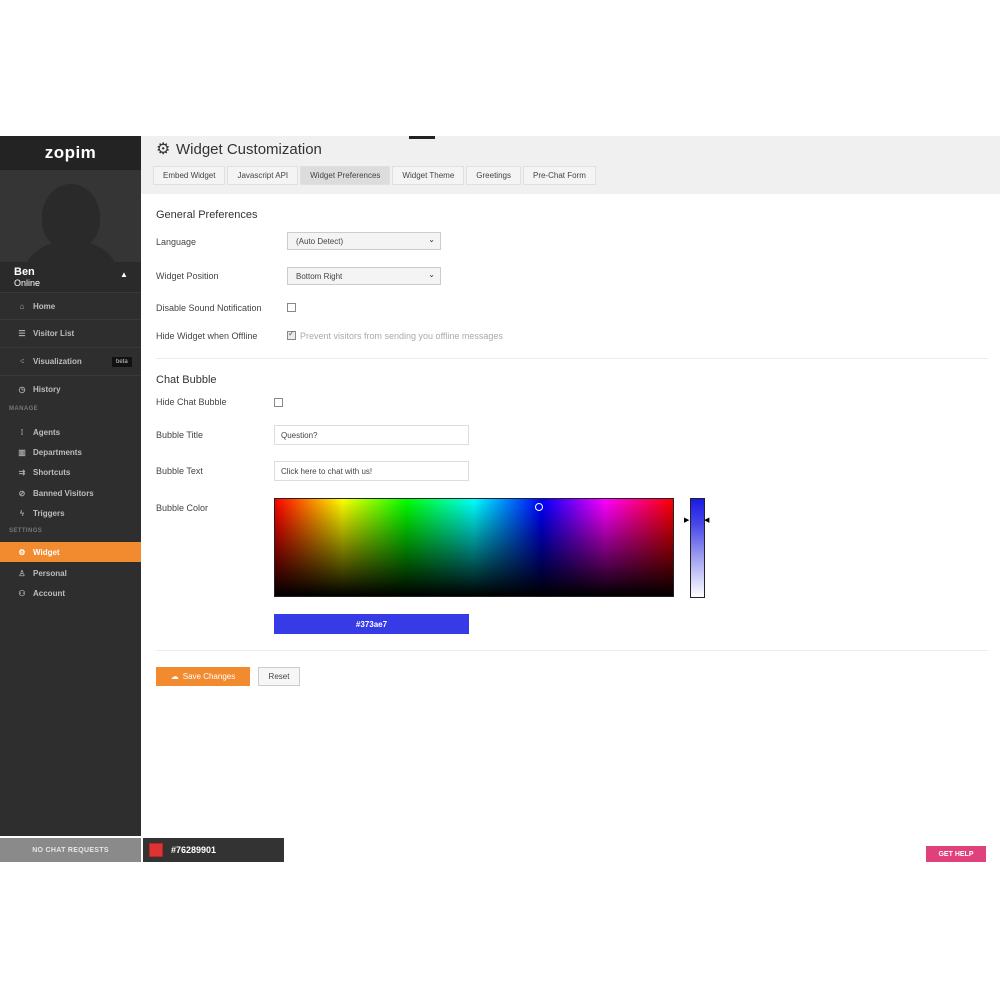 Image resolution: width=1000 pixels, height=1000 pixels. What do you see at coordinates (70, 513) in the screenshot?
I see `sidebar-item-triggers: ϟ Triggers` at bounding box center [70, 513].